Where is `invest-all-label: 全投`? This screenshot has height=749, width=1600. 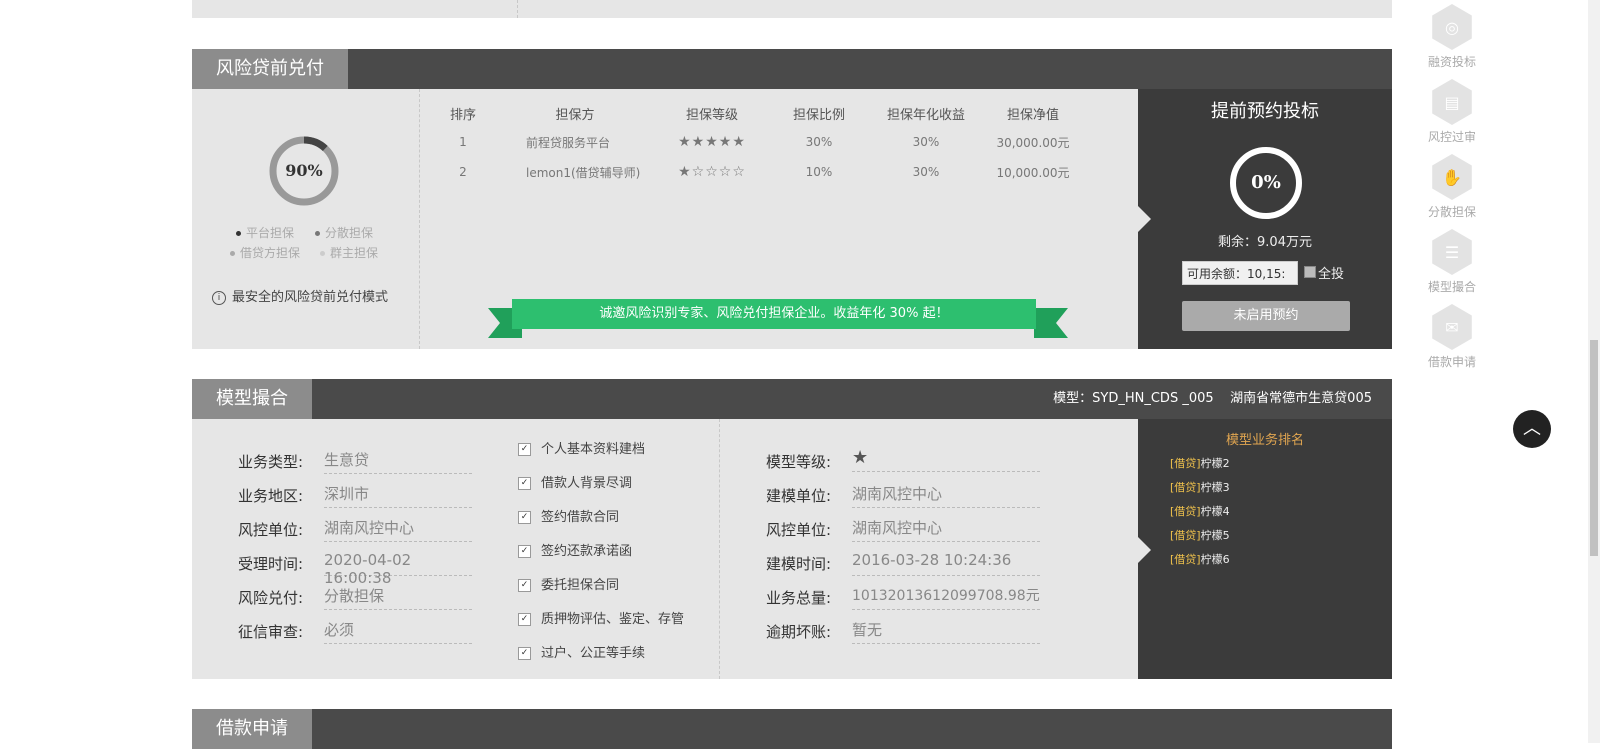
invest-all-label: 全投 is located at coordinates (1331, 272).